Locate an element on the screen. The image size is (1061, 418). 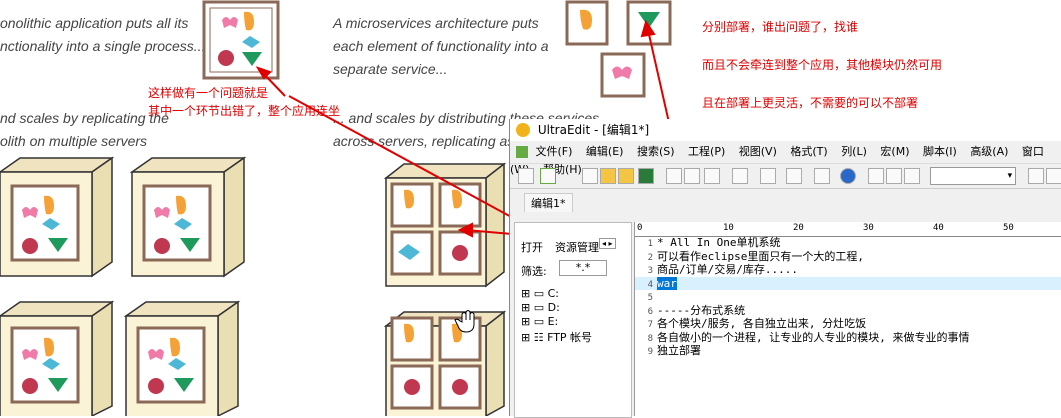
toolbar: ▾ is located at coordinates (785, 176).